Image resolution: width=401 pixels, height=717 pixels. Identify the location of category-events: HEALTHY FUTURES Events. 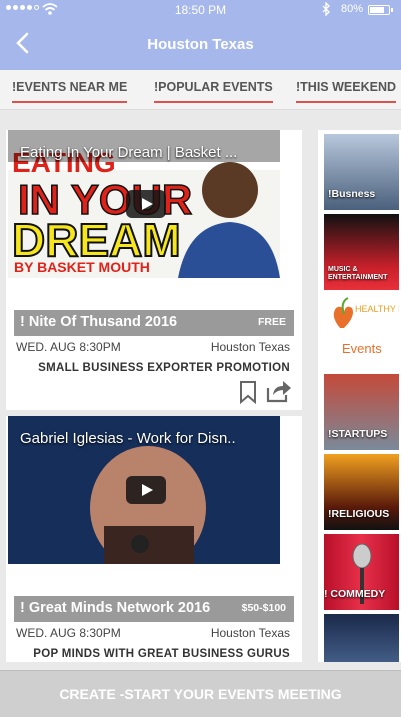
(361, 332).